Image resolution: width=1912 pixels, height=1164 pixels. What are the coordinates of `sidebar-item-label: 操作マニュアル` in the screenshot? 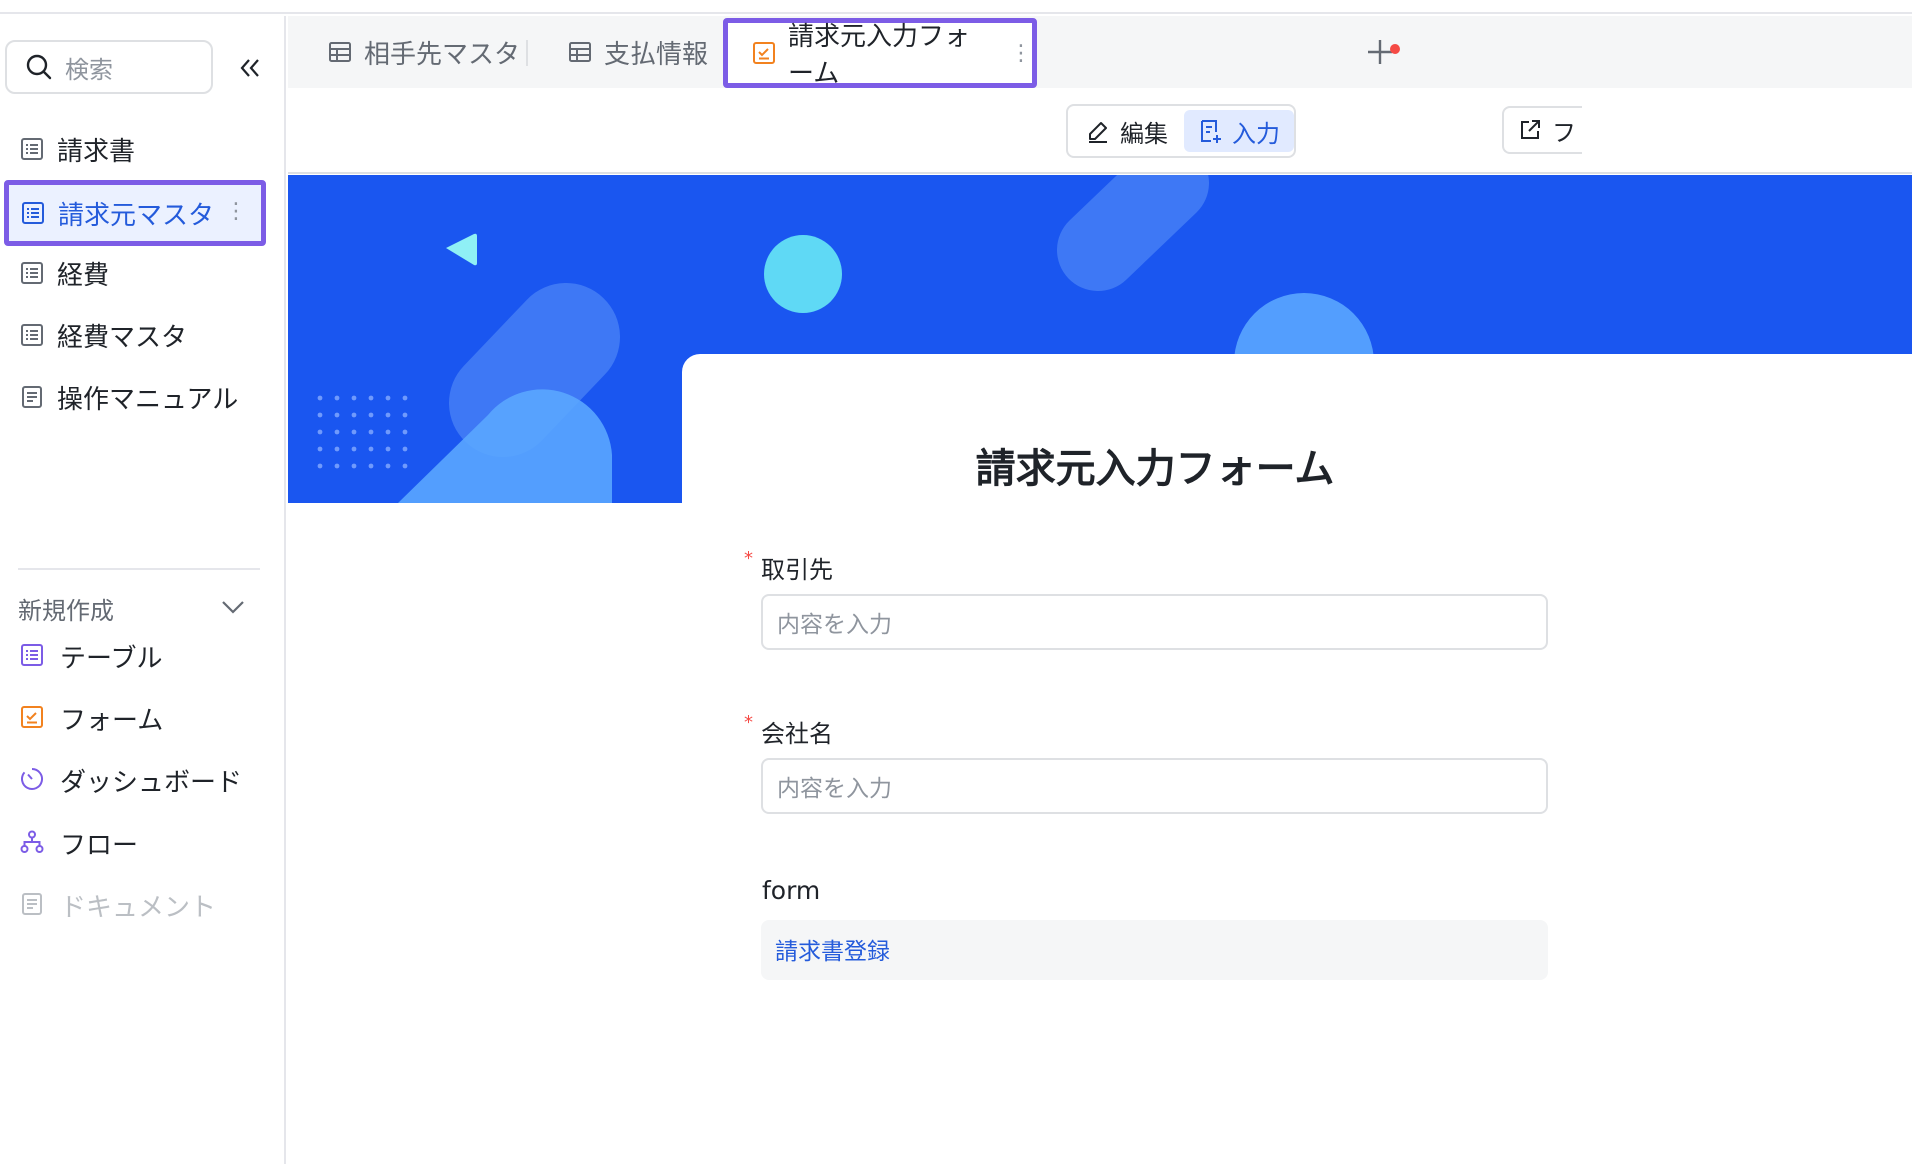 It's located at (148, 399).